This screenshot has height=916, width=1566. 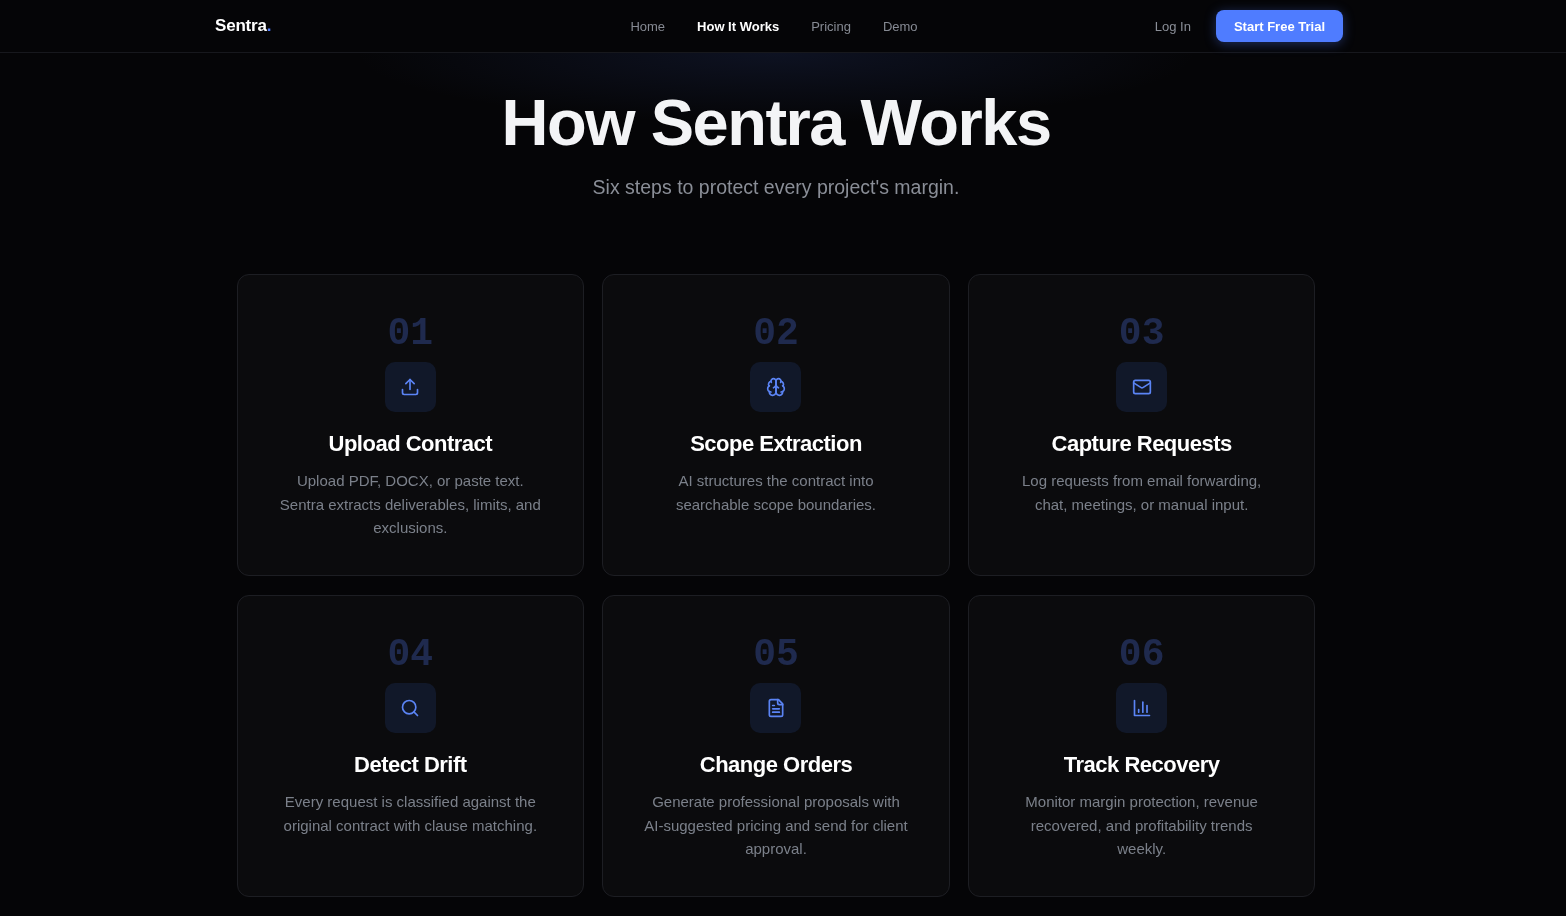 I want to click on bar-chart-icon, so click(x=1142, y=708).